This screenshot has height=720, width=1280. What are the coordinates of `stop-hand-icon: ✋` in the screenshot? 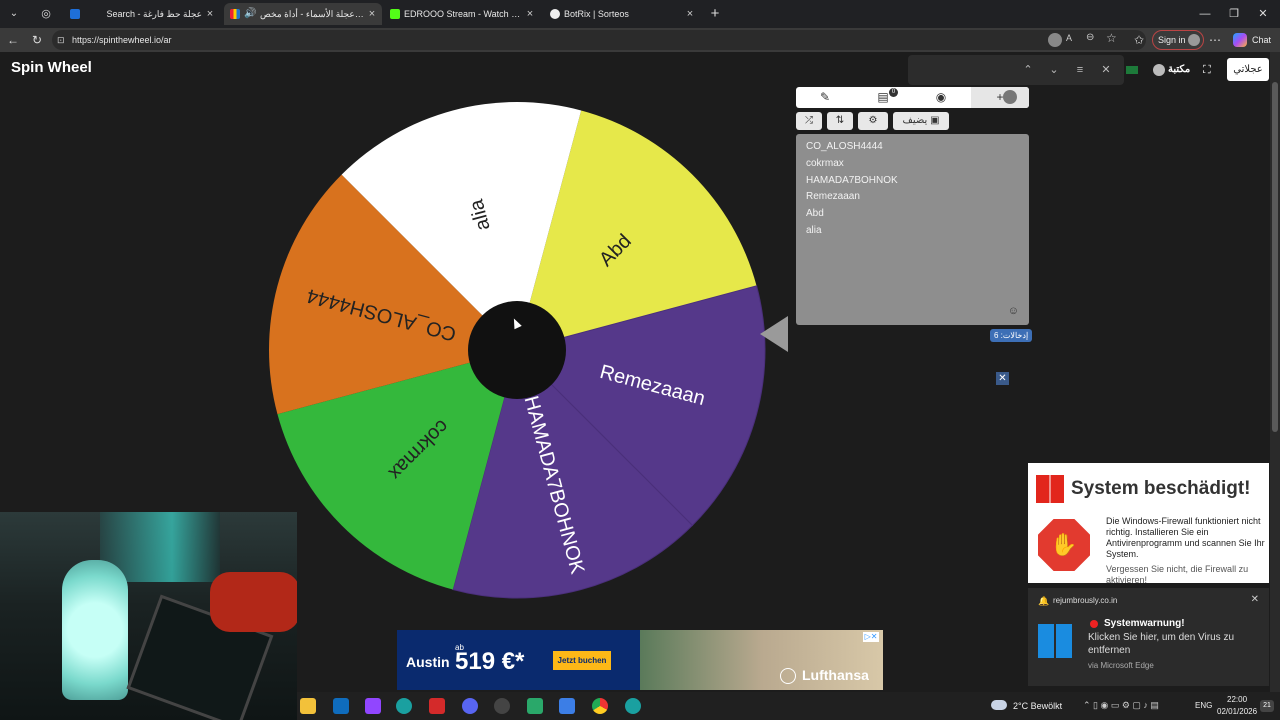 It's located at (1064, 545).